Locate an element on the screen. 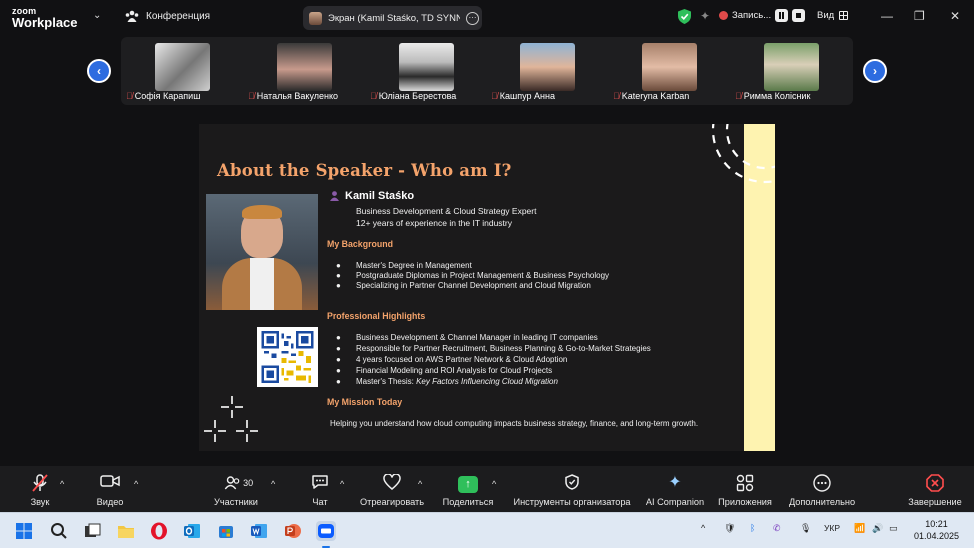  participant-name: 🎙̸ Kateryna Karban is located at coordinates (651, 96).